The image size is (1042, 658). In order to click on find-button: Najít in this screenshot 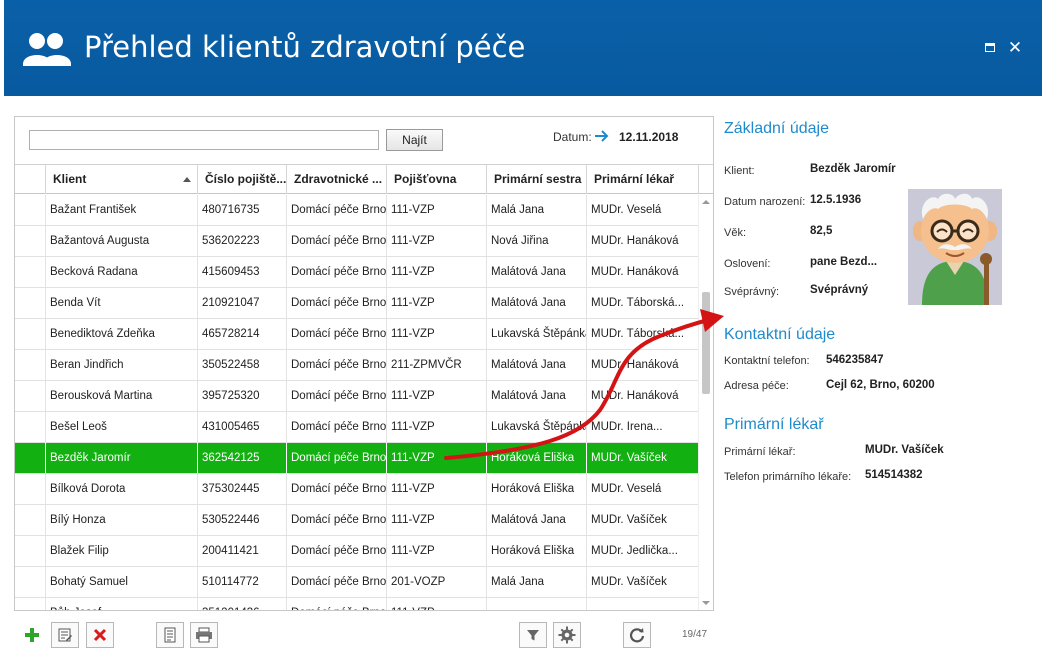, I will do `click(414, 140)`.